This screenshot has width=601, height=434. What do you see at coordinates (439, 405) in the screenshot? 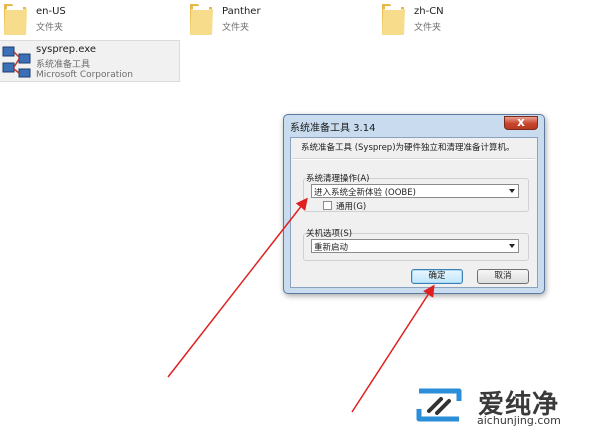
I see `aichunjing-logo-icon` at bounding box center [439, 405].